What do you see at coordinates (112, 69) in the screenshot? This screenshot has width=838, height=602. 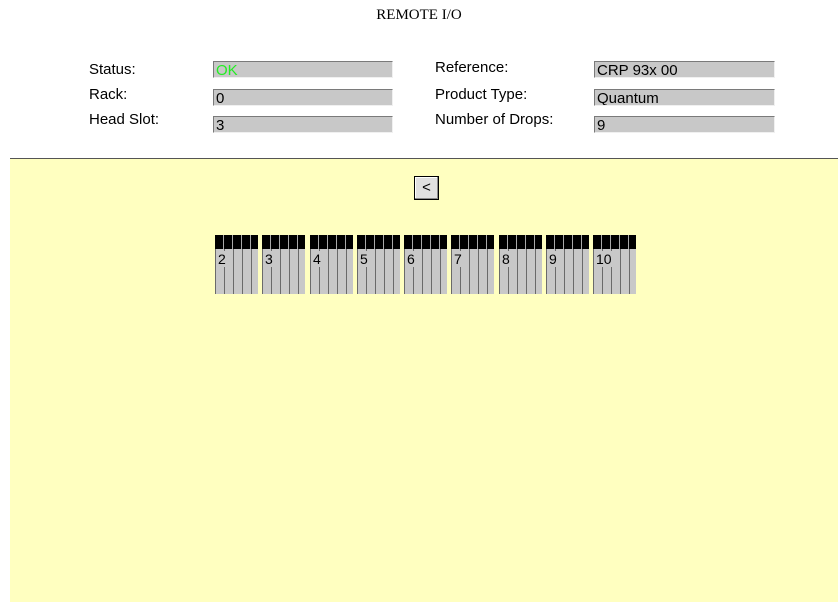 I see `status-label: Status:` at bounding box center [112, 69].